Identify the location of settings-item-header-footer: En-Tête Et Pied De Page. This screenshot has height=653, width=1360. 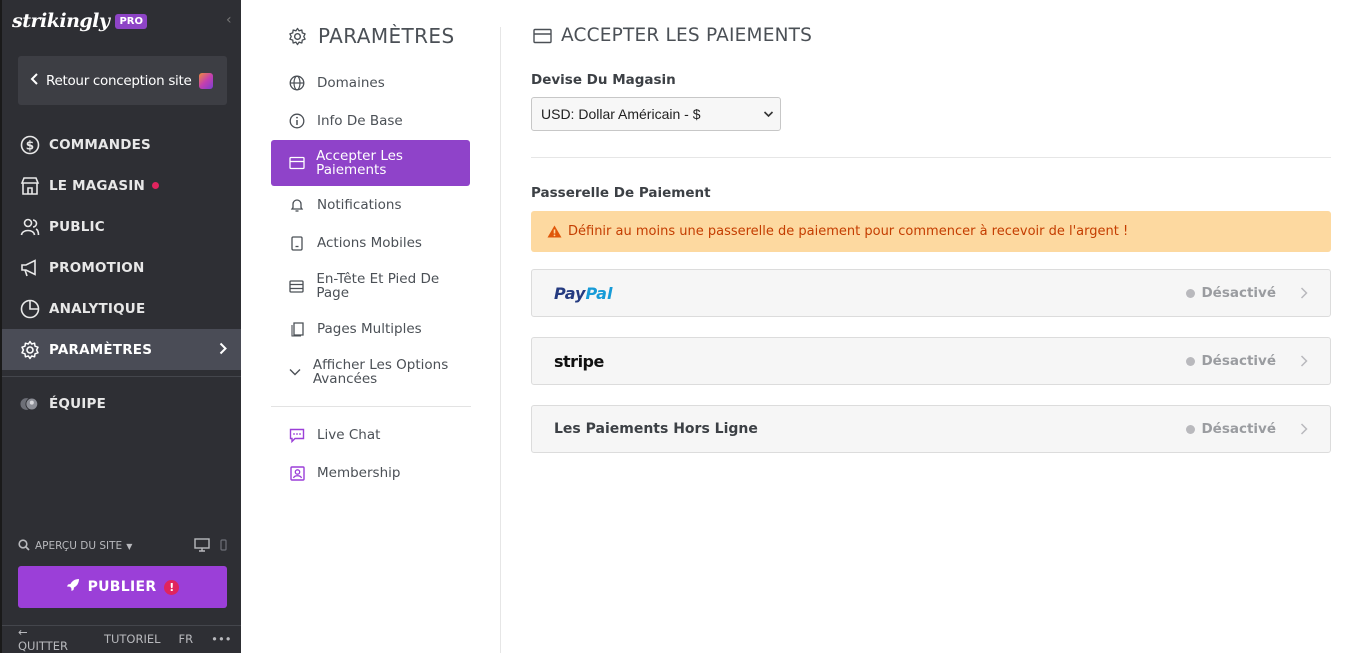
(370, 286).